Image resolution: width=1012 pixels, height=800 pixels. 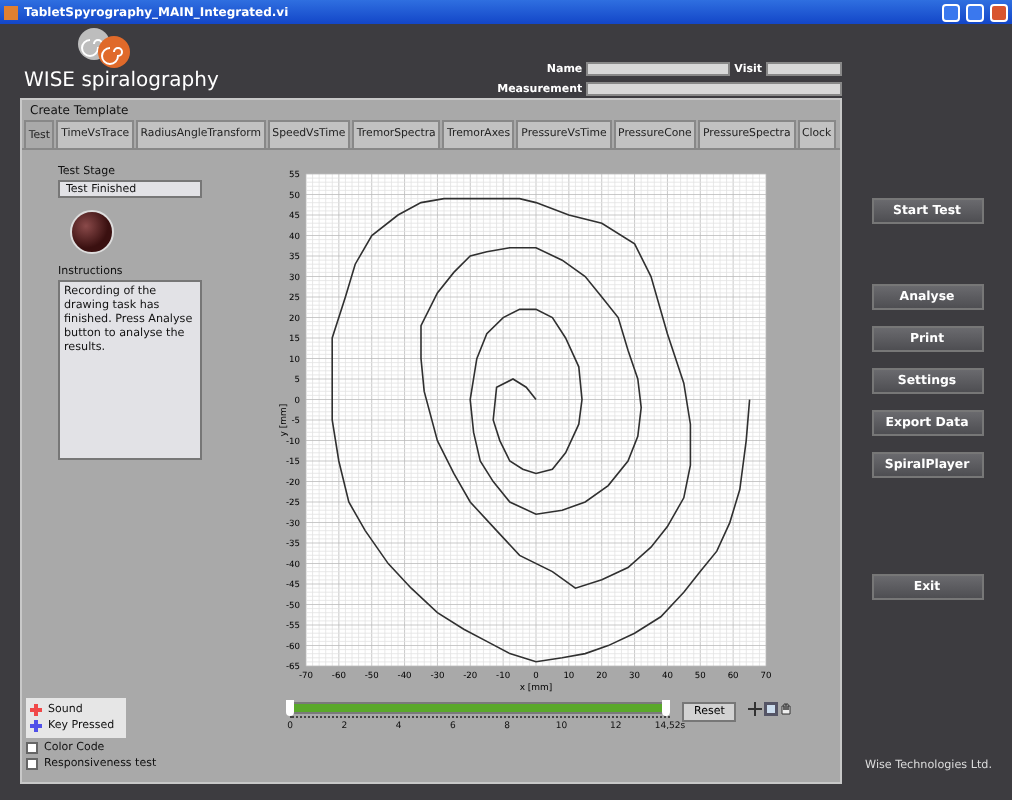 I want to click on minimize-button, so click(x=951, y=12).